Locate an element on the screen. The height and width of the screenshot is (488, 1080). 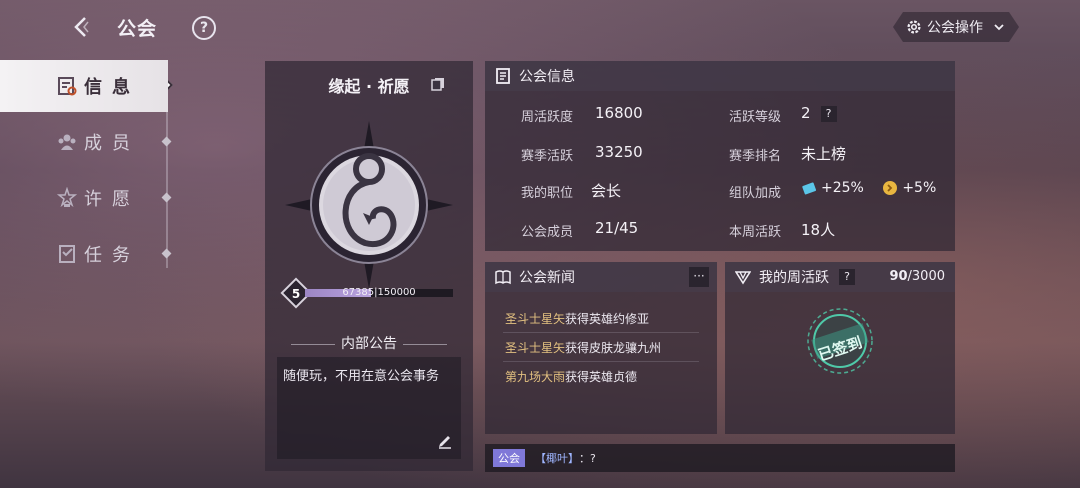
notice-title-text: 内部公告 is located at coordinates (369, 344).